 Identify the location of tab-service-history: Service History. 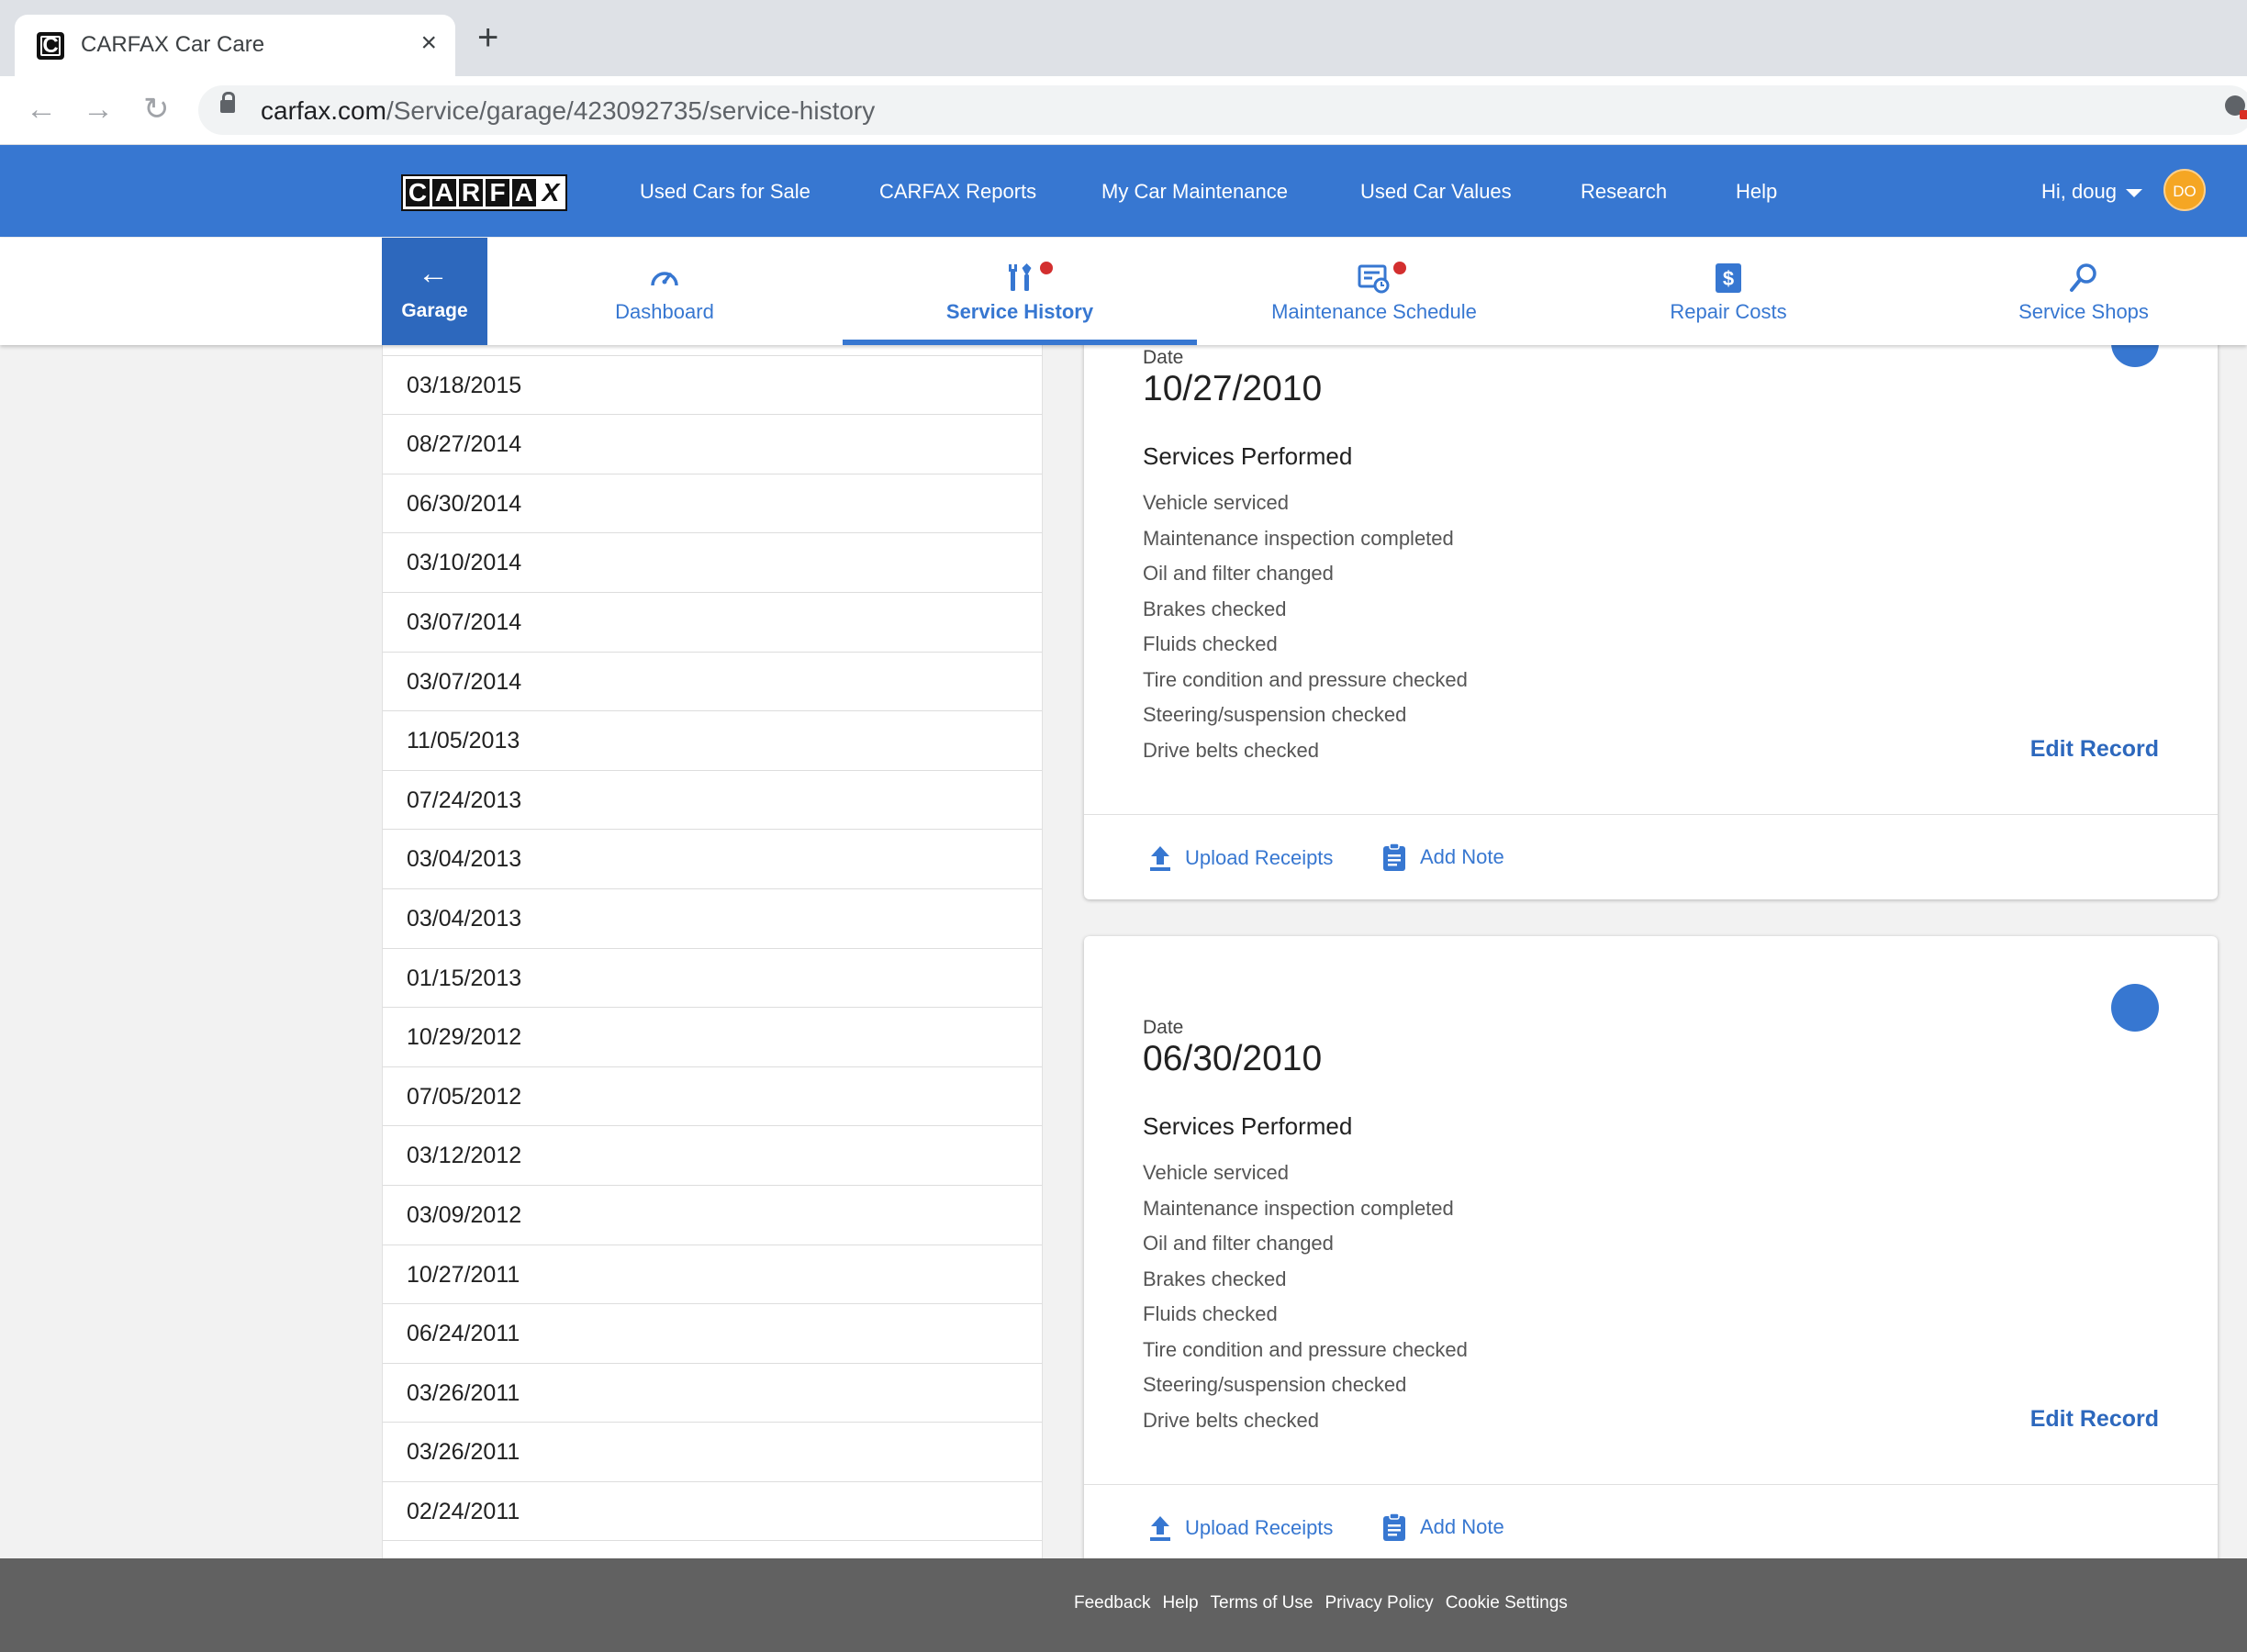
(1020, 292).